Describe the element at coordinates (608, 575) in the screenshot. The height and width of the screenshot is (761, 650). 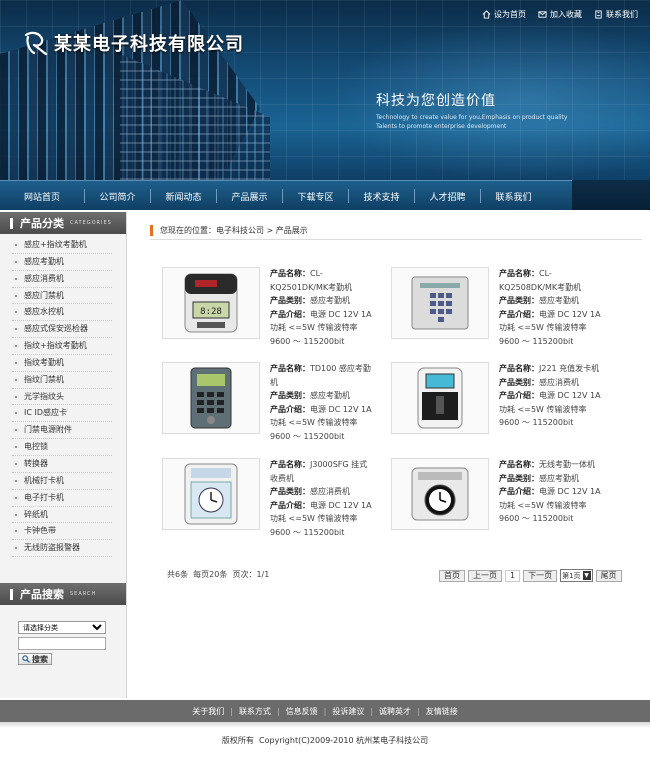
I see `pager-last-button: 尾页` at that location.